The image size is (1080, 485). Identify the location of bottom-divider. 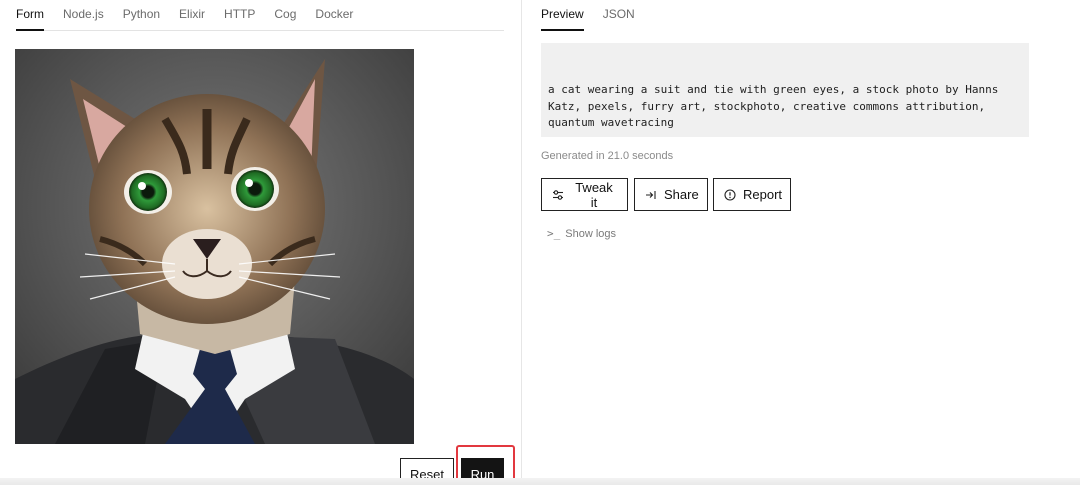
(540, 481).